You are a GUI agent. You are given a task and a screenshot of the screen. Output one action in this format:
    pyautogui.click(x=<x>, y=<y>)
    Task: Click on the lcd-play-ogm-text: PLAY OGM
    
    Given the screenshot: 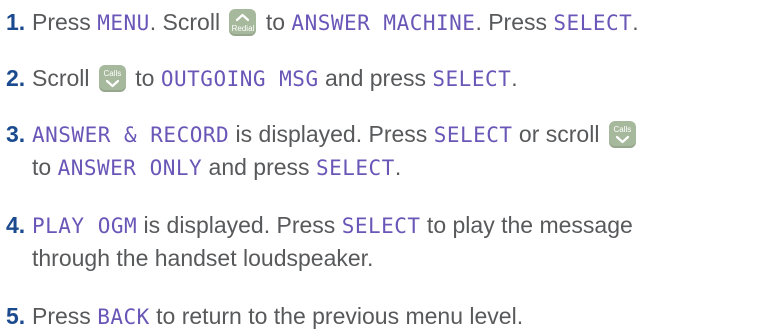 What is the action you would take?
    pyautogui.click(x=85, y=226)
    